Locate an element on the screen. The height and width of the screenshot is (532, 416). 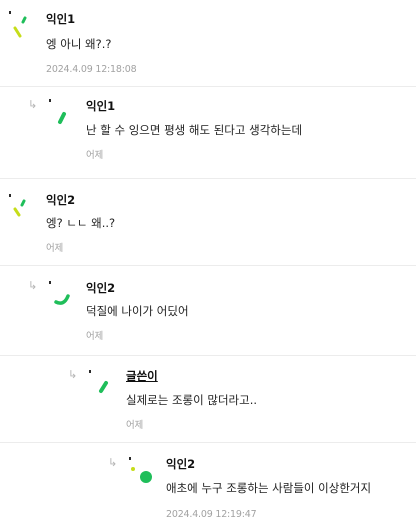
comment-text: 덕질에 나이가 어딨어 is located at coordinates (137, 311).